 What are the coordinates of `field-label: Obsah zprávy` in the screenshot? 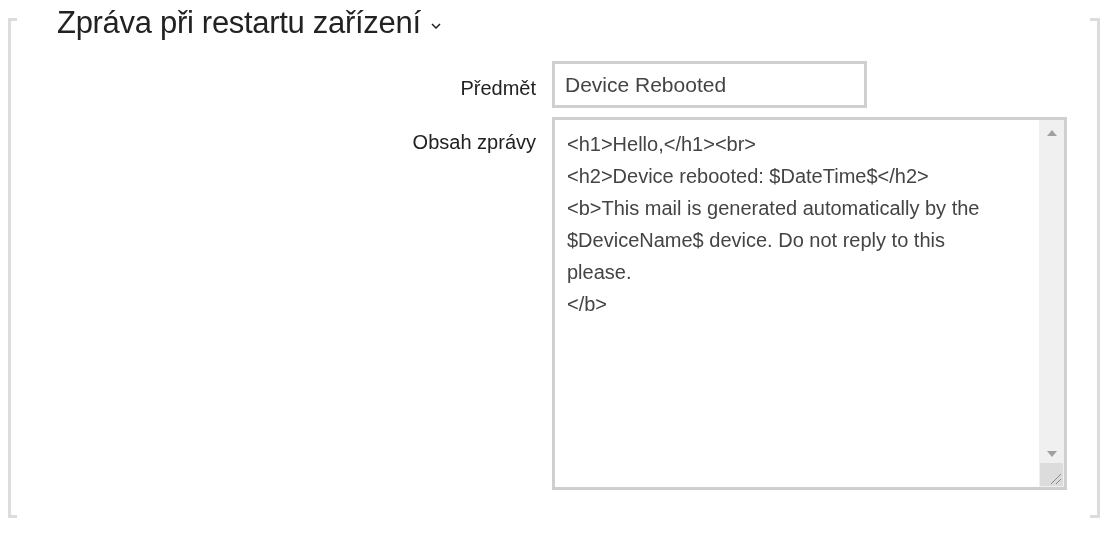 It's located at (474, 142).